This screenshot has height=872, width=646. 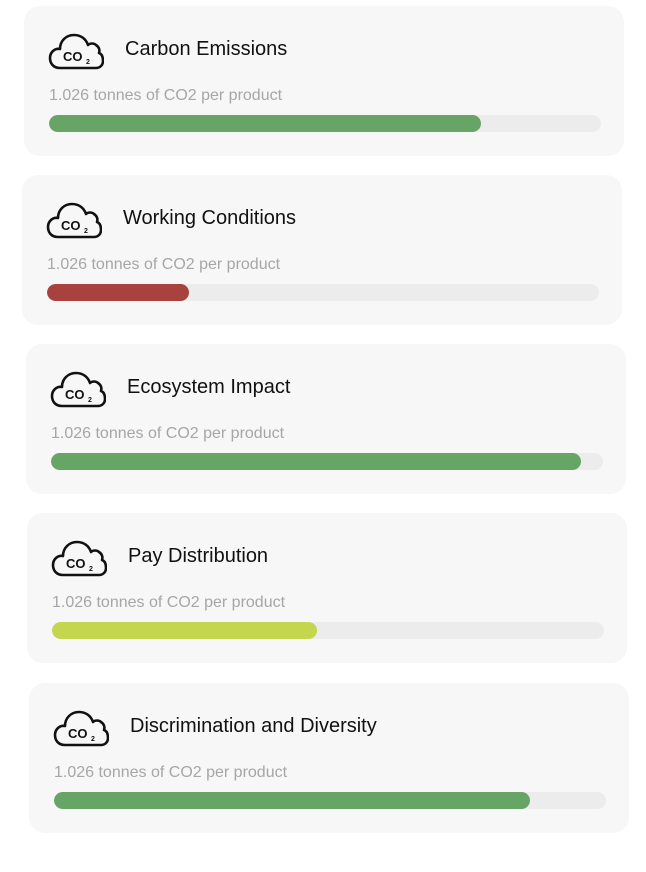 I want to click on metric-title: Pay Distribution, so click(x=198, y=556).